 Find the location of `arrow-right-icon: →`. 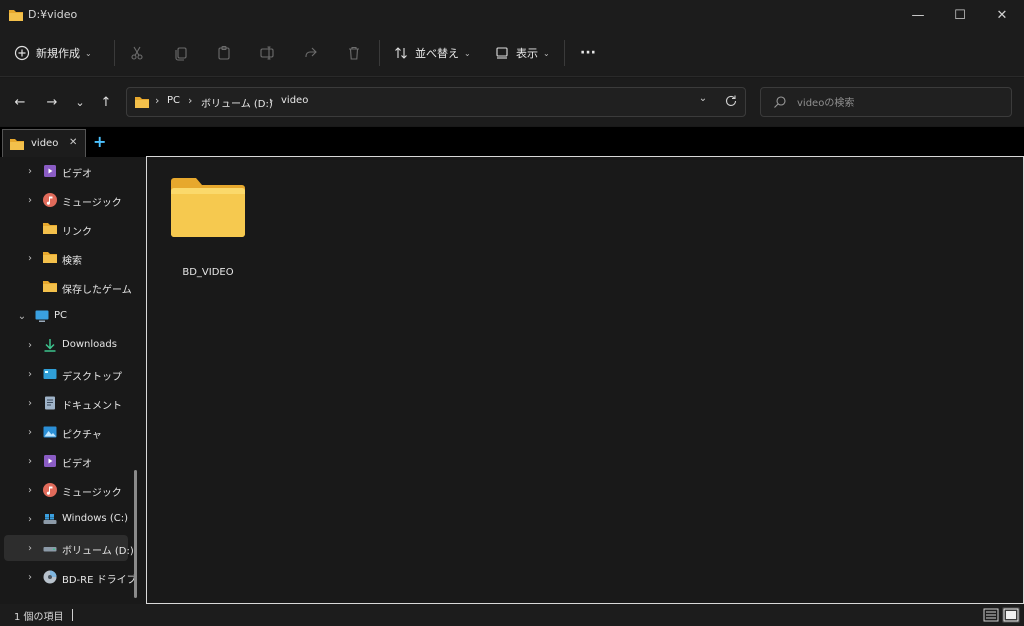

arrow-right-icon: → is located at coordinates (52, 102).